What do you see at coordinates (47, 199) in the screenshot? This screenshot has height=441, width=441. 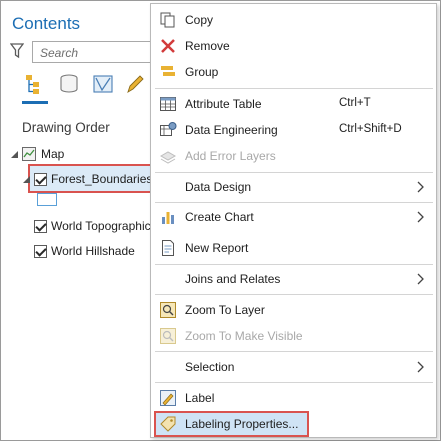 I see `polygon-symbol-swatch` at bounding box center [47, 199].